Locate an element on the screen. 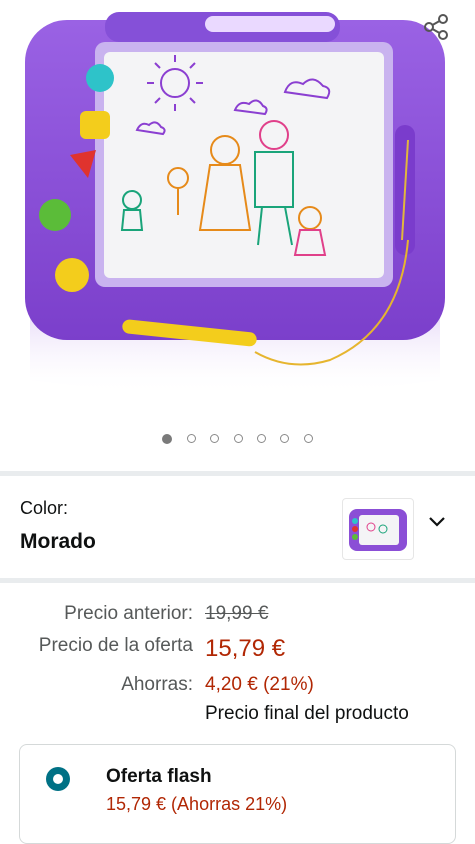 Image resolution: width=475 pixels, height=844 pixels. flash-offer-option: Oferta flash 15,79 € (Ahorras 21%) is located at coordinates (237, 794).